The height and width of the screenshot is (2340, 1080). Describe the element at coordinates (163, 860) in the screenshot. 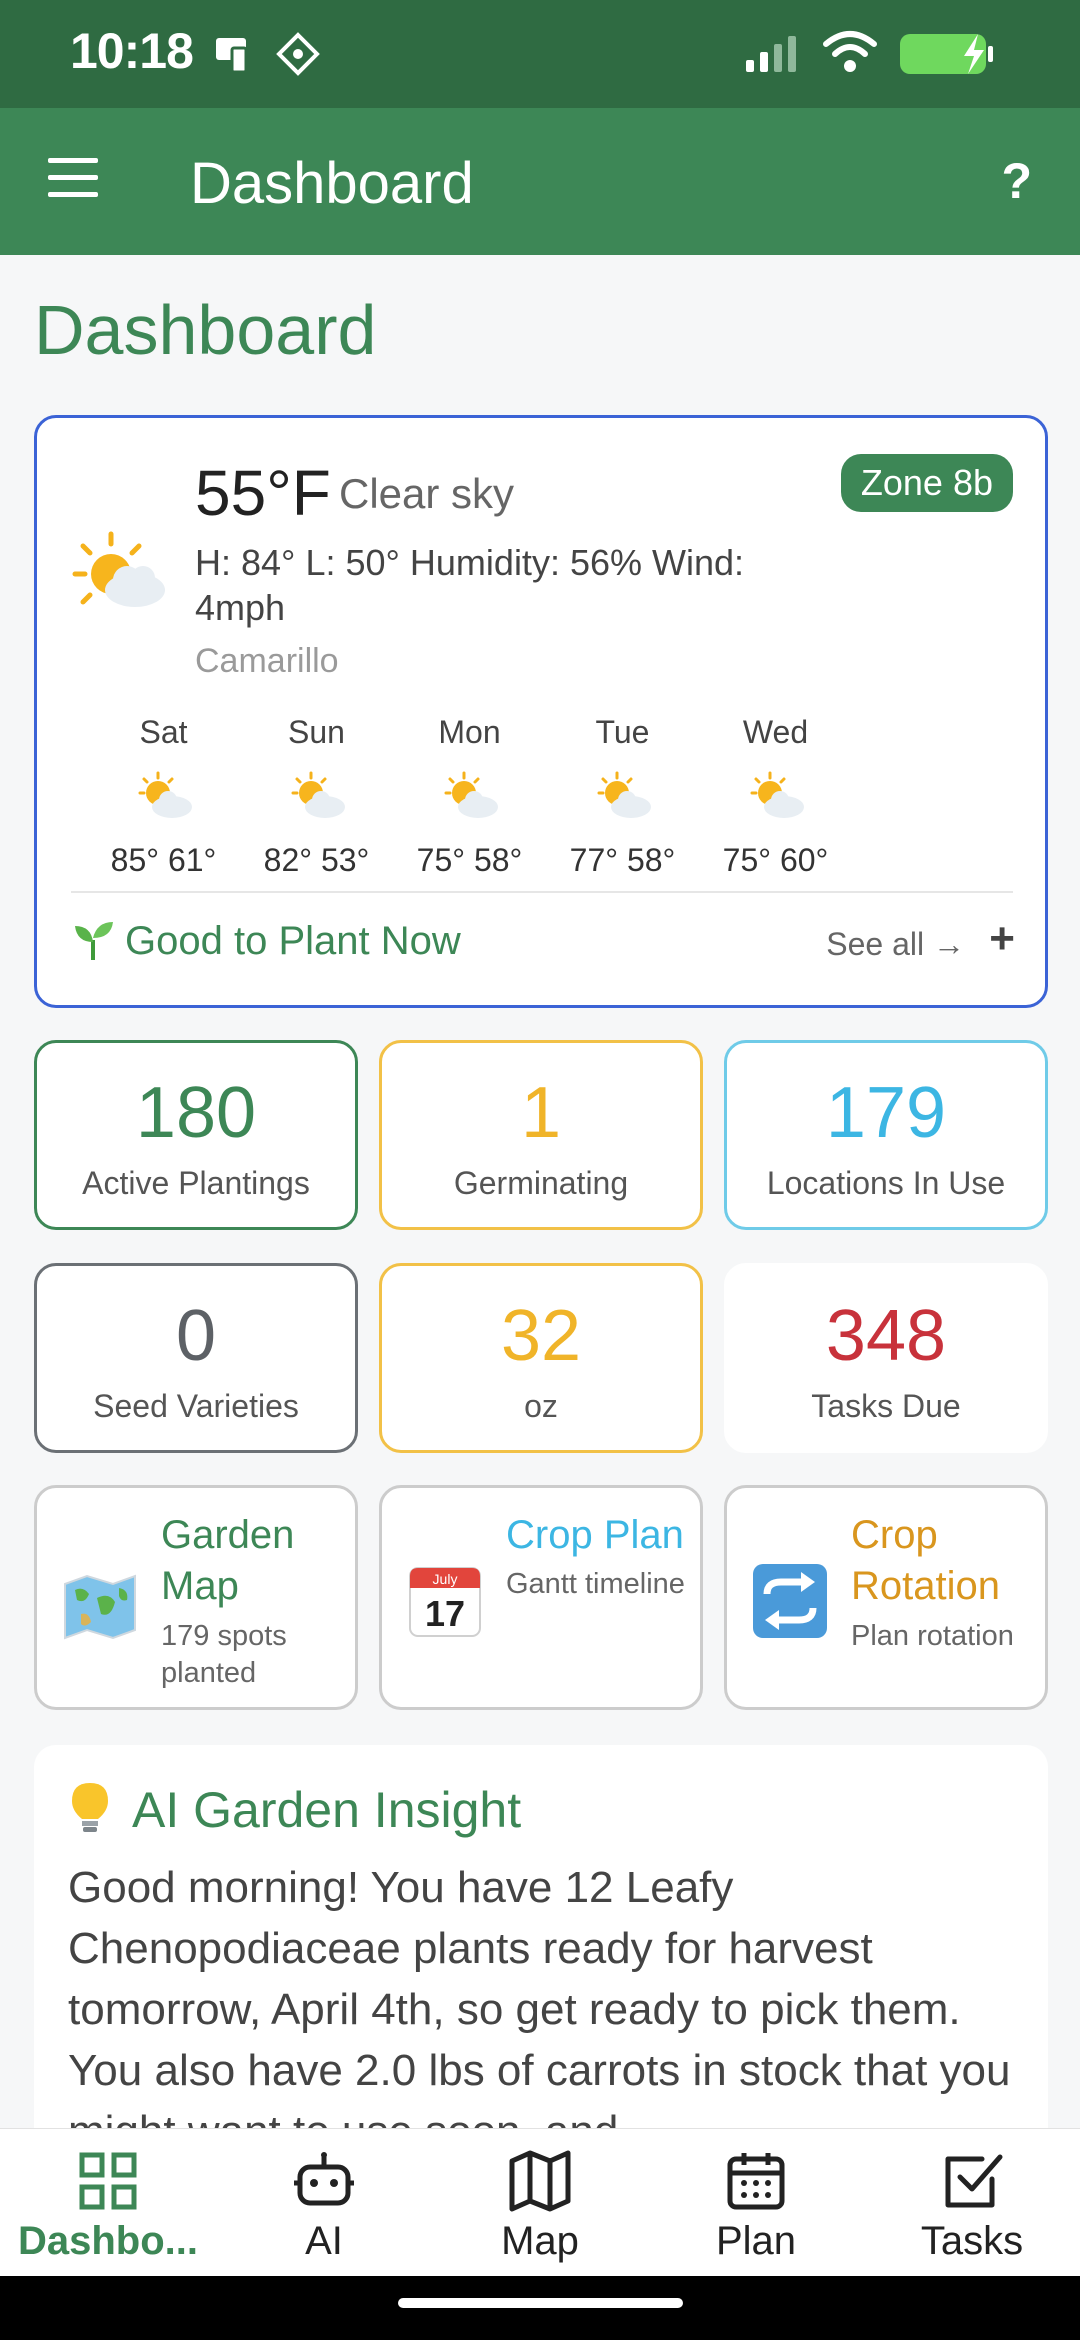

I see `forecast-temps: 85° 61°` at that location.